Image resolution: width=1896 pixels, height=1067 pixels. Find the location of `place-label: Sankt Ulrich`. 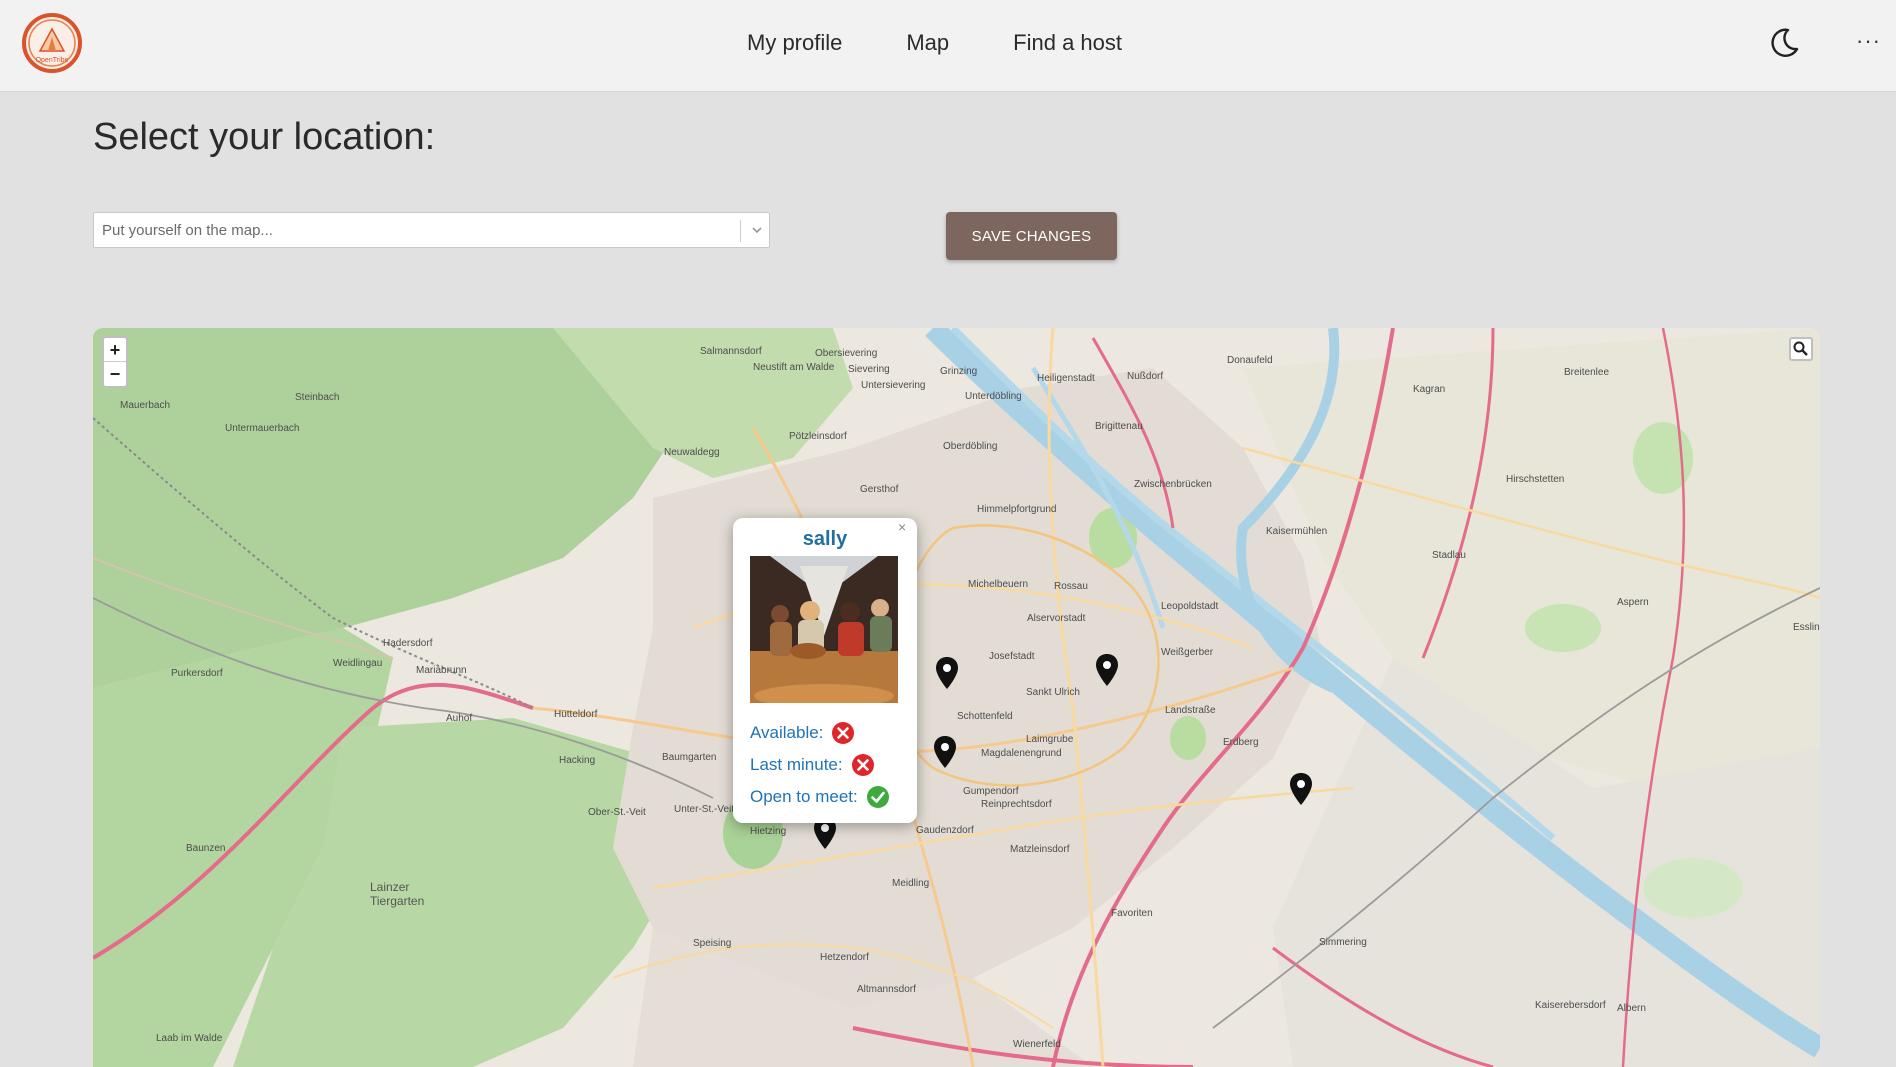

place-label: Sankt Ulrich is located at coordinates (1053, 692).